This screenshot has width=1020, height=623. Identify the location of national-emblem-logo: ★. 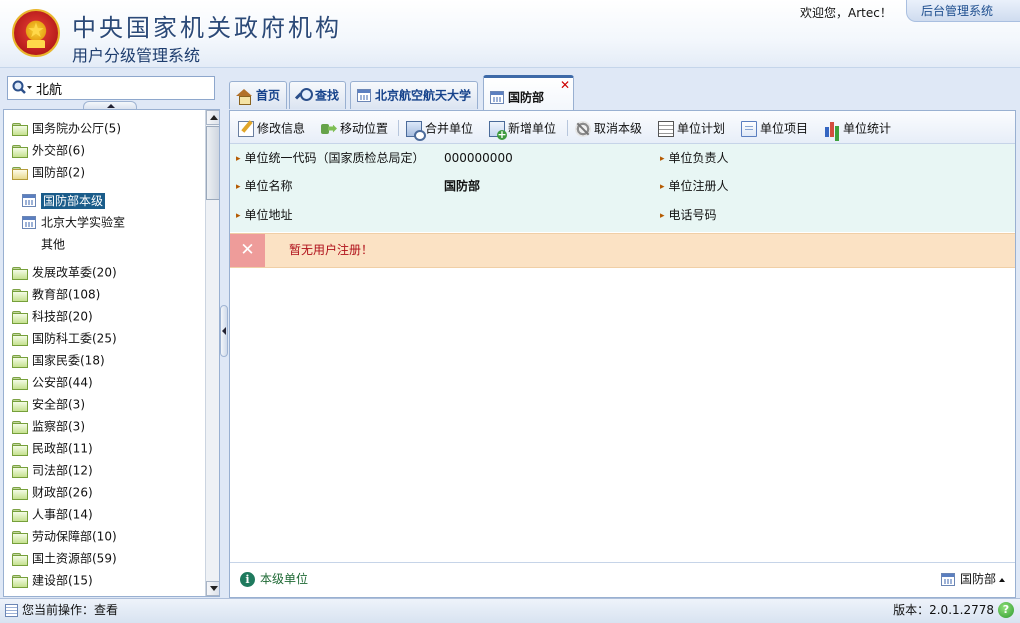
(36, 33).